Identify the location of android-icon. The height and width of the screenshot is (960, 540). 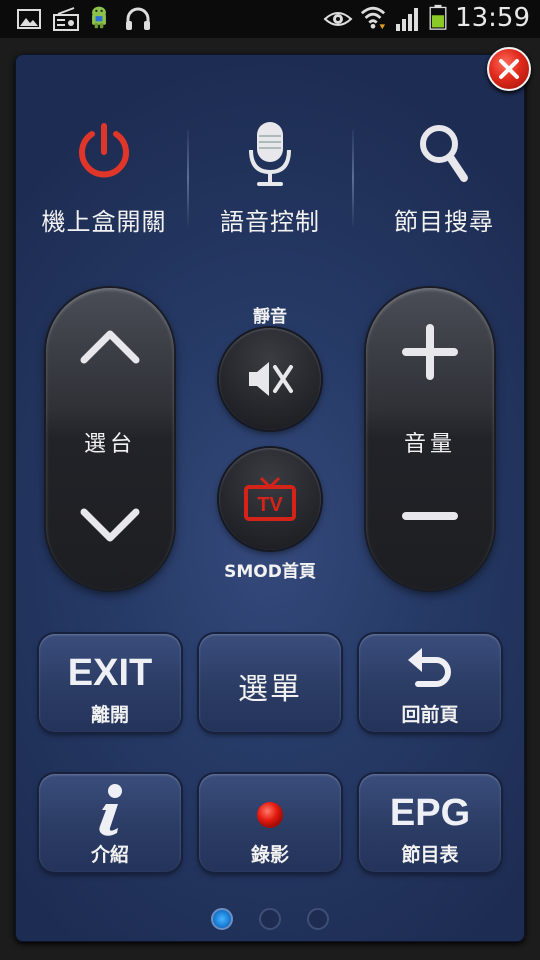
(99, 17).